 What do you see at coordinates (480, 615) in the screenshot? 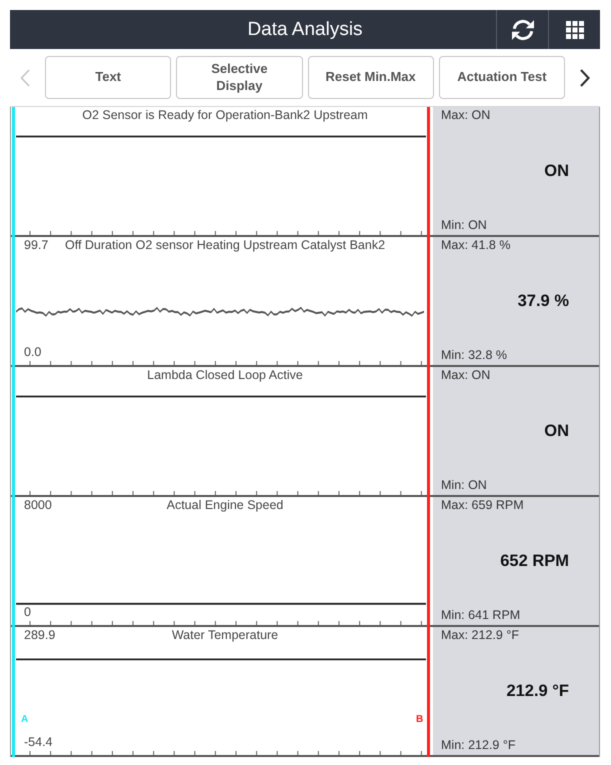
I see `min-reading: Min: 641 RPM` at bounding box center [480, 615].